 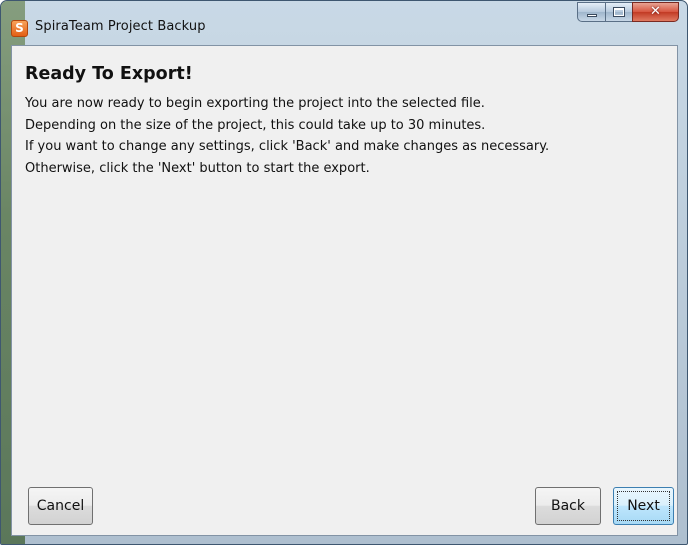 I want to click on maximize-button, so click(x=618, y=12).